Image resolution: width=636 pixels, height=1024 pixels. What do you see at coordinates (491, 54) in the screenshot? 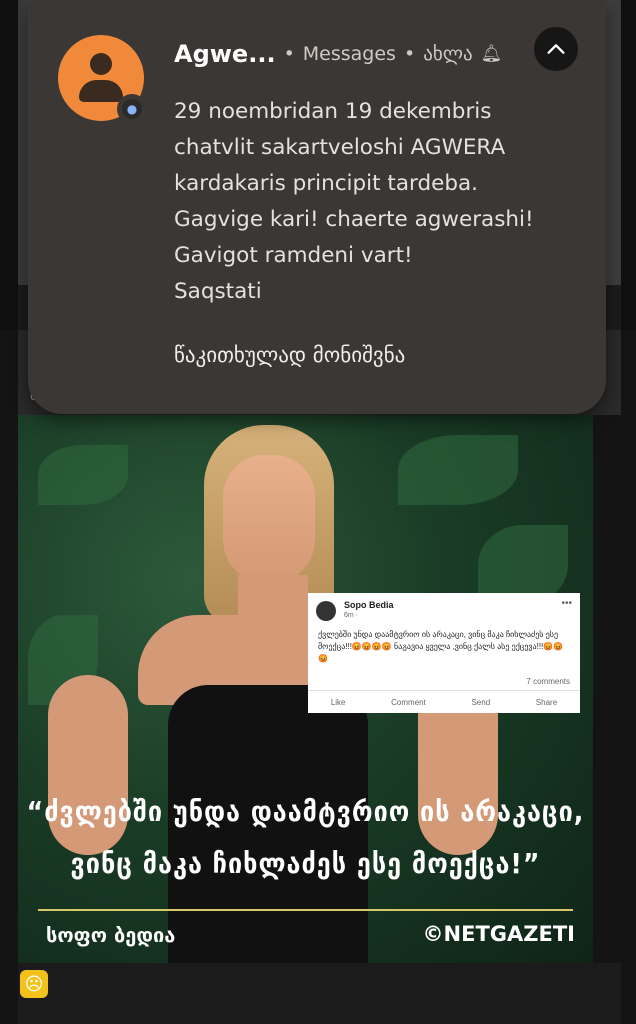
I see `bell-icon: 🔔︎` at bounding box center [491, 54].